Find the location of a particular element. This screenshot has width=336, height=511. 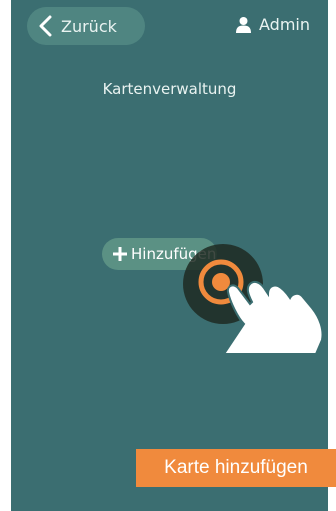

back-button-label: Zurück is located at coordinates (89, 26).